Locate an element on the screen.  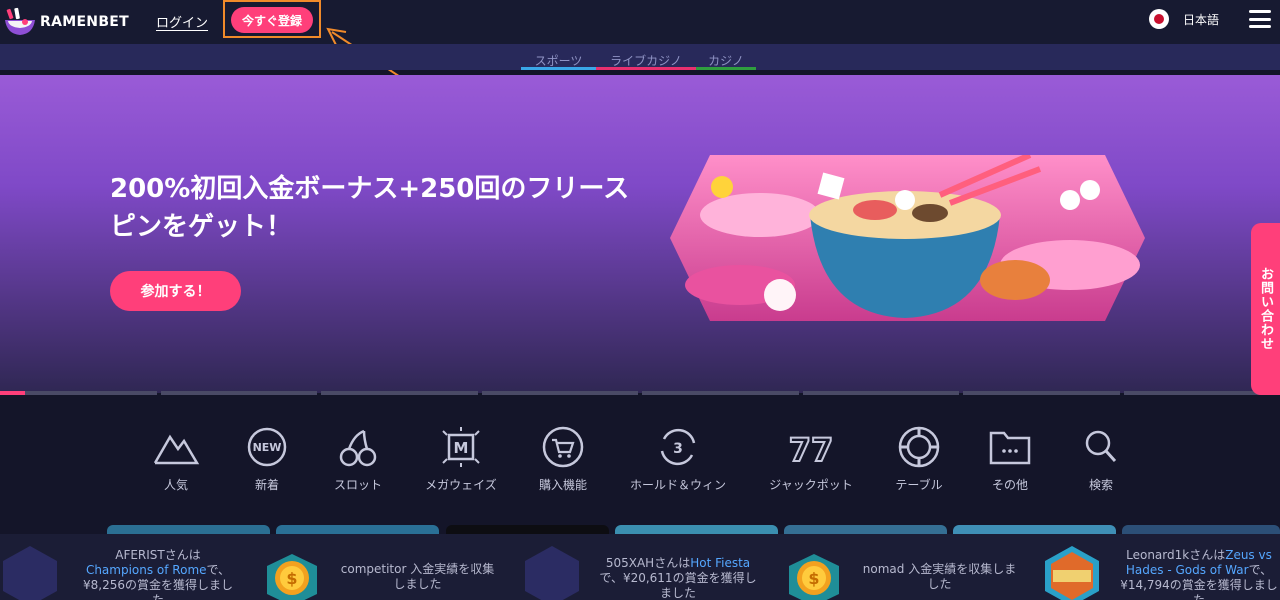
logo-text: RAMENBET is located at coordinates (85, 22).